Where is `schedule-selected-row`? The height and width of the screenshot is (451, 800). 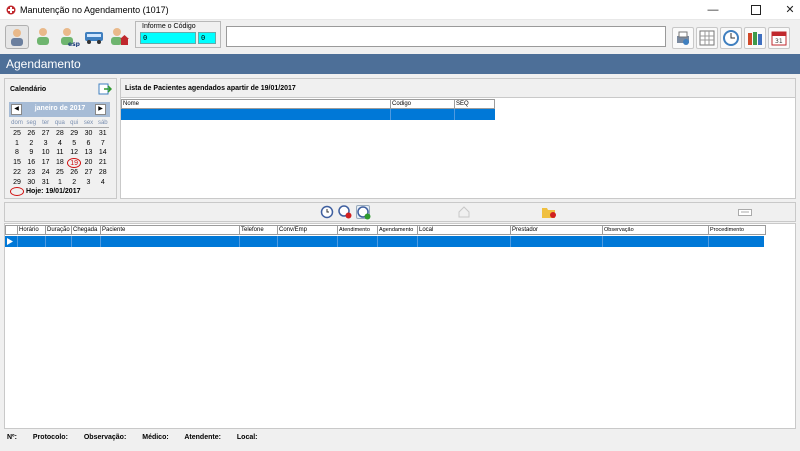 schedule-selected-row is located at coordinates (384, 241).